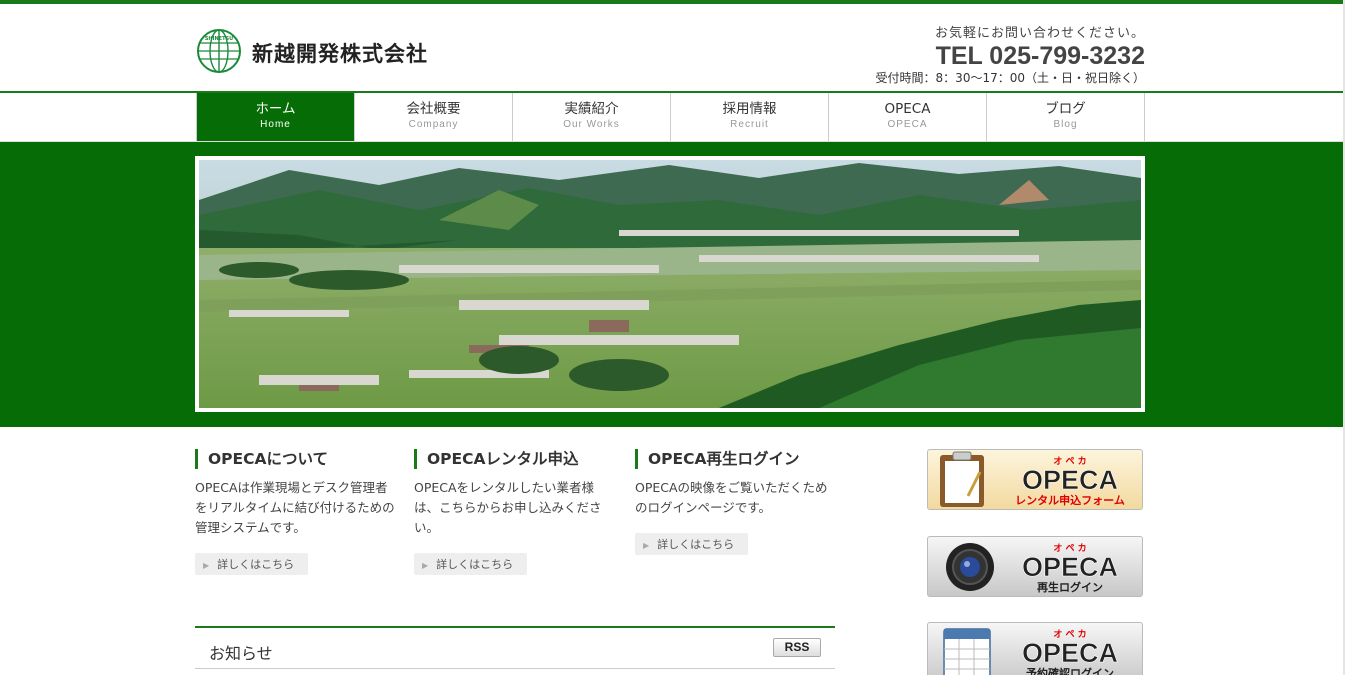 The image size is (1345, 675). I want to click on about-opeca-more-button: ▶ 詳しくはこちら, so click(252, 564).